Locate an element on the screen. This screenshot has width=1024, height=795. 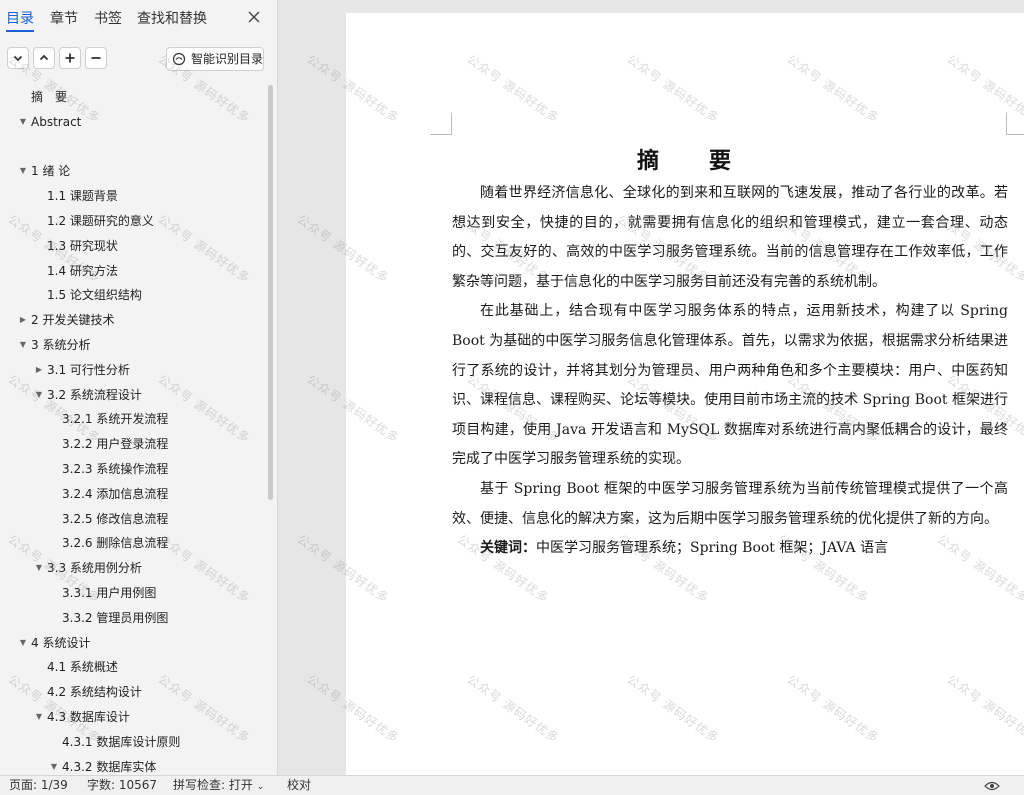
toc-item-label: 4.3.2 数据库实体 is located at coordinates (109, 766).